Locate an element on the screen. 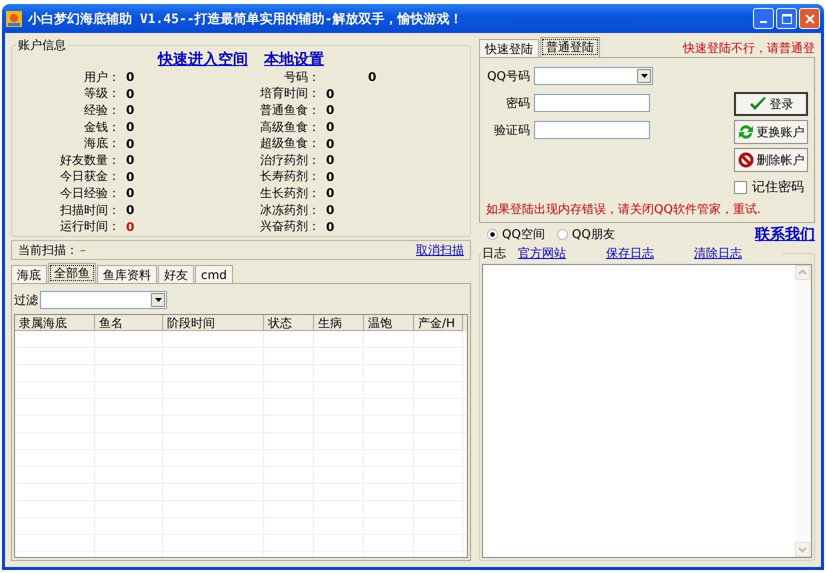  stat-label: 培育时间： is located at coordinates (289, 93).